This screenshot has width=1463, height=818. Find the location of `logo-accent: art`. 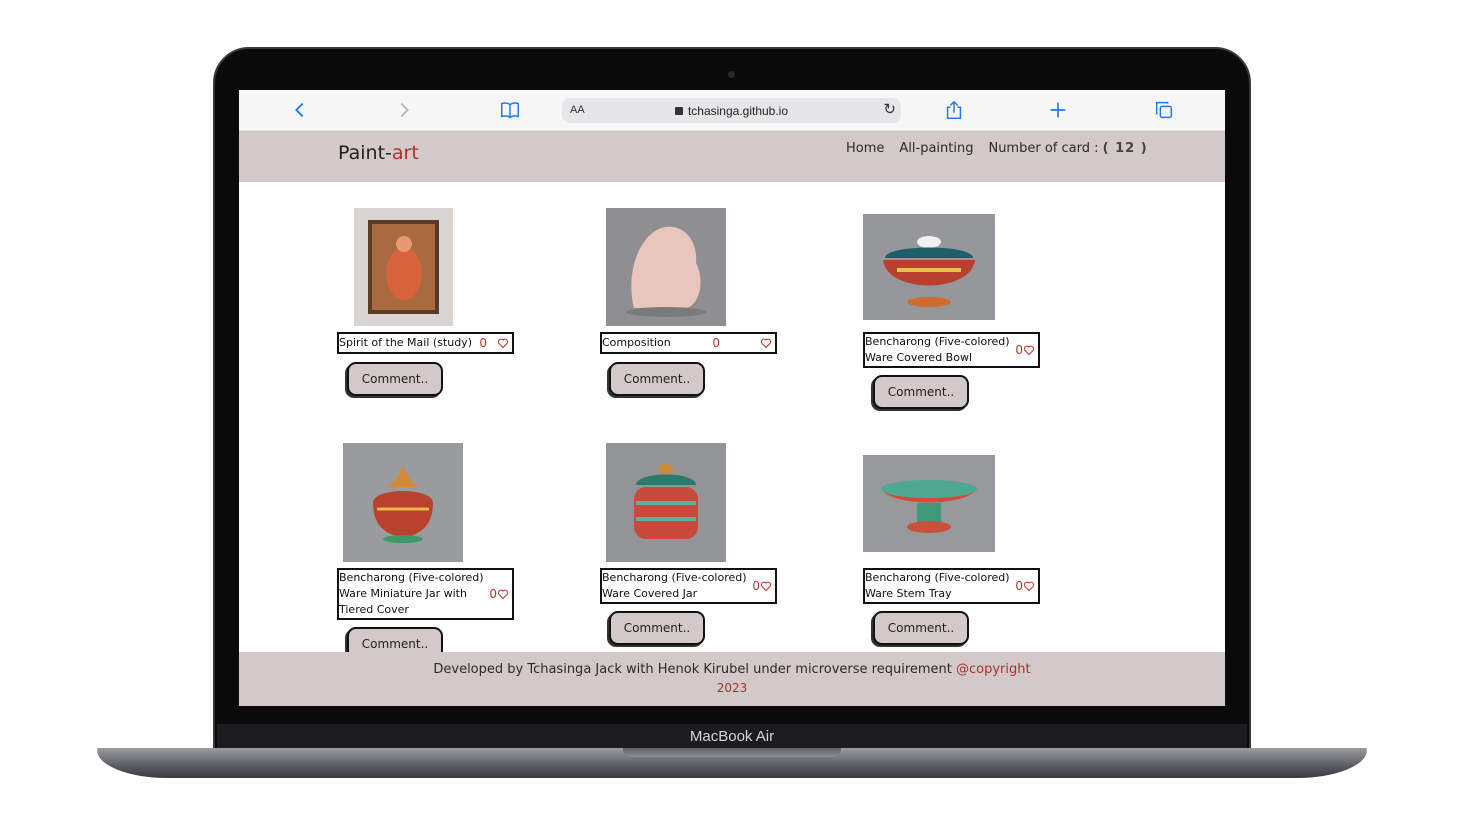

logo-accent: art is located at coordinates (405, 153).